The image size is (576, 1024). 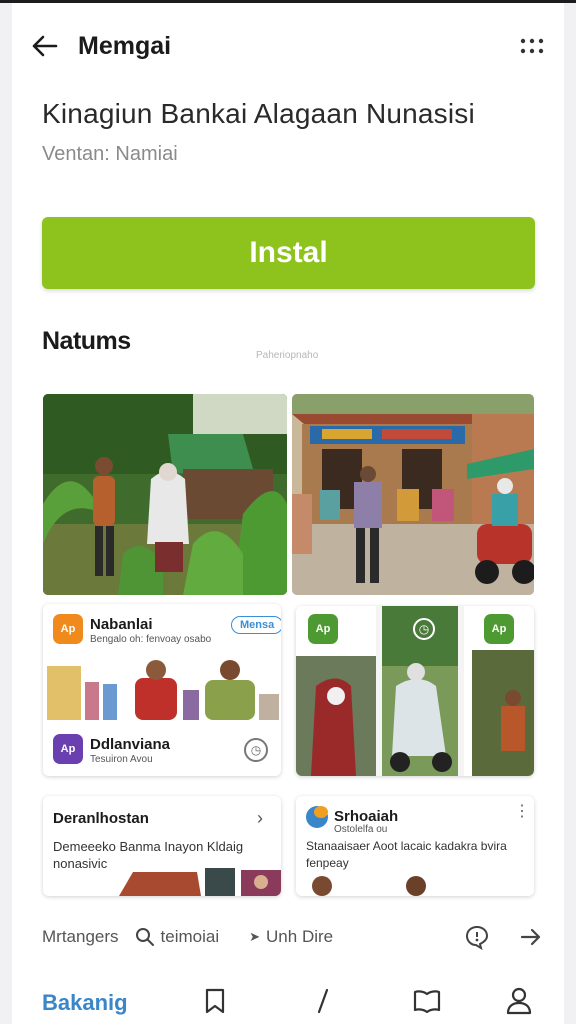 What do you see at coordinates (144, 937) in the screenshot?
I see `search-icon` at bounding box center [144, 937].